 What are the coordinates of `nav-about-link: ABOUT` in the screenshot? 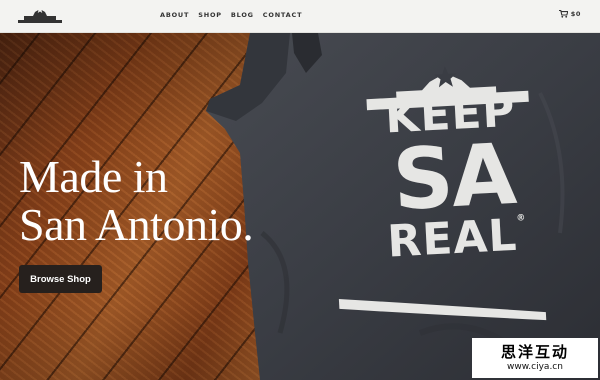 It's located at (174, 15).